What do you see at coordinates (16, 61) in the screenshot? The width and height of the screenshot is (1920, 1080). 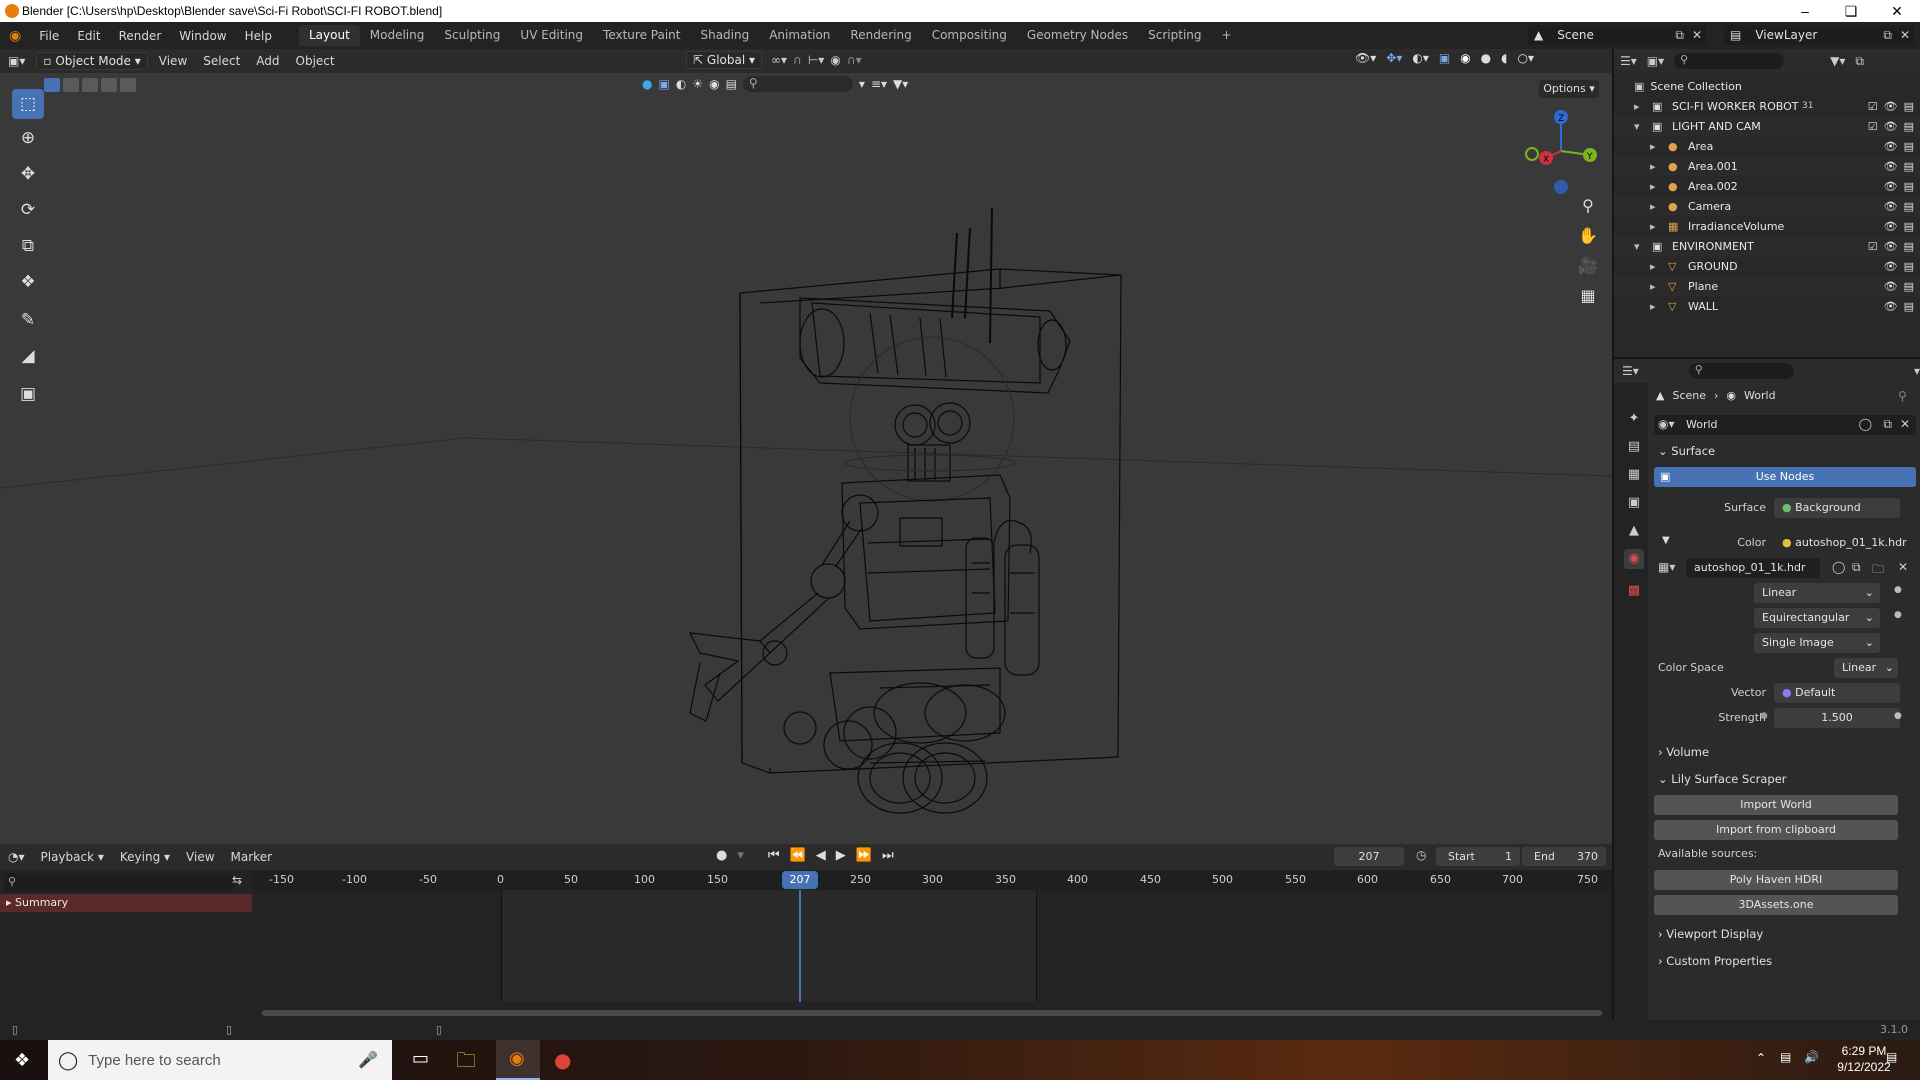 I see `editor-type-icon: ▣▾` at bounding box center [16, 61].